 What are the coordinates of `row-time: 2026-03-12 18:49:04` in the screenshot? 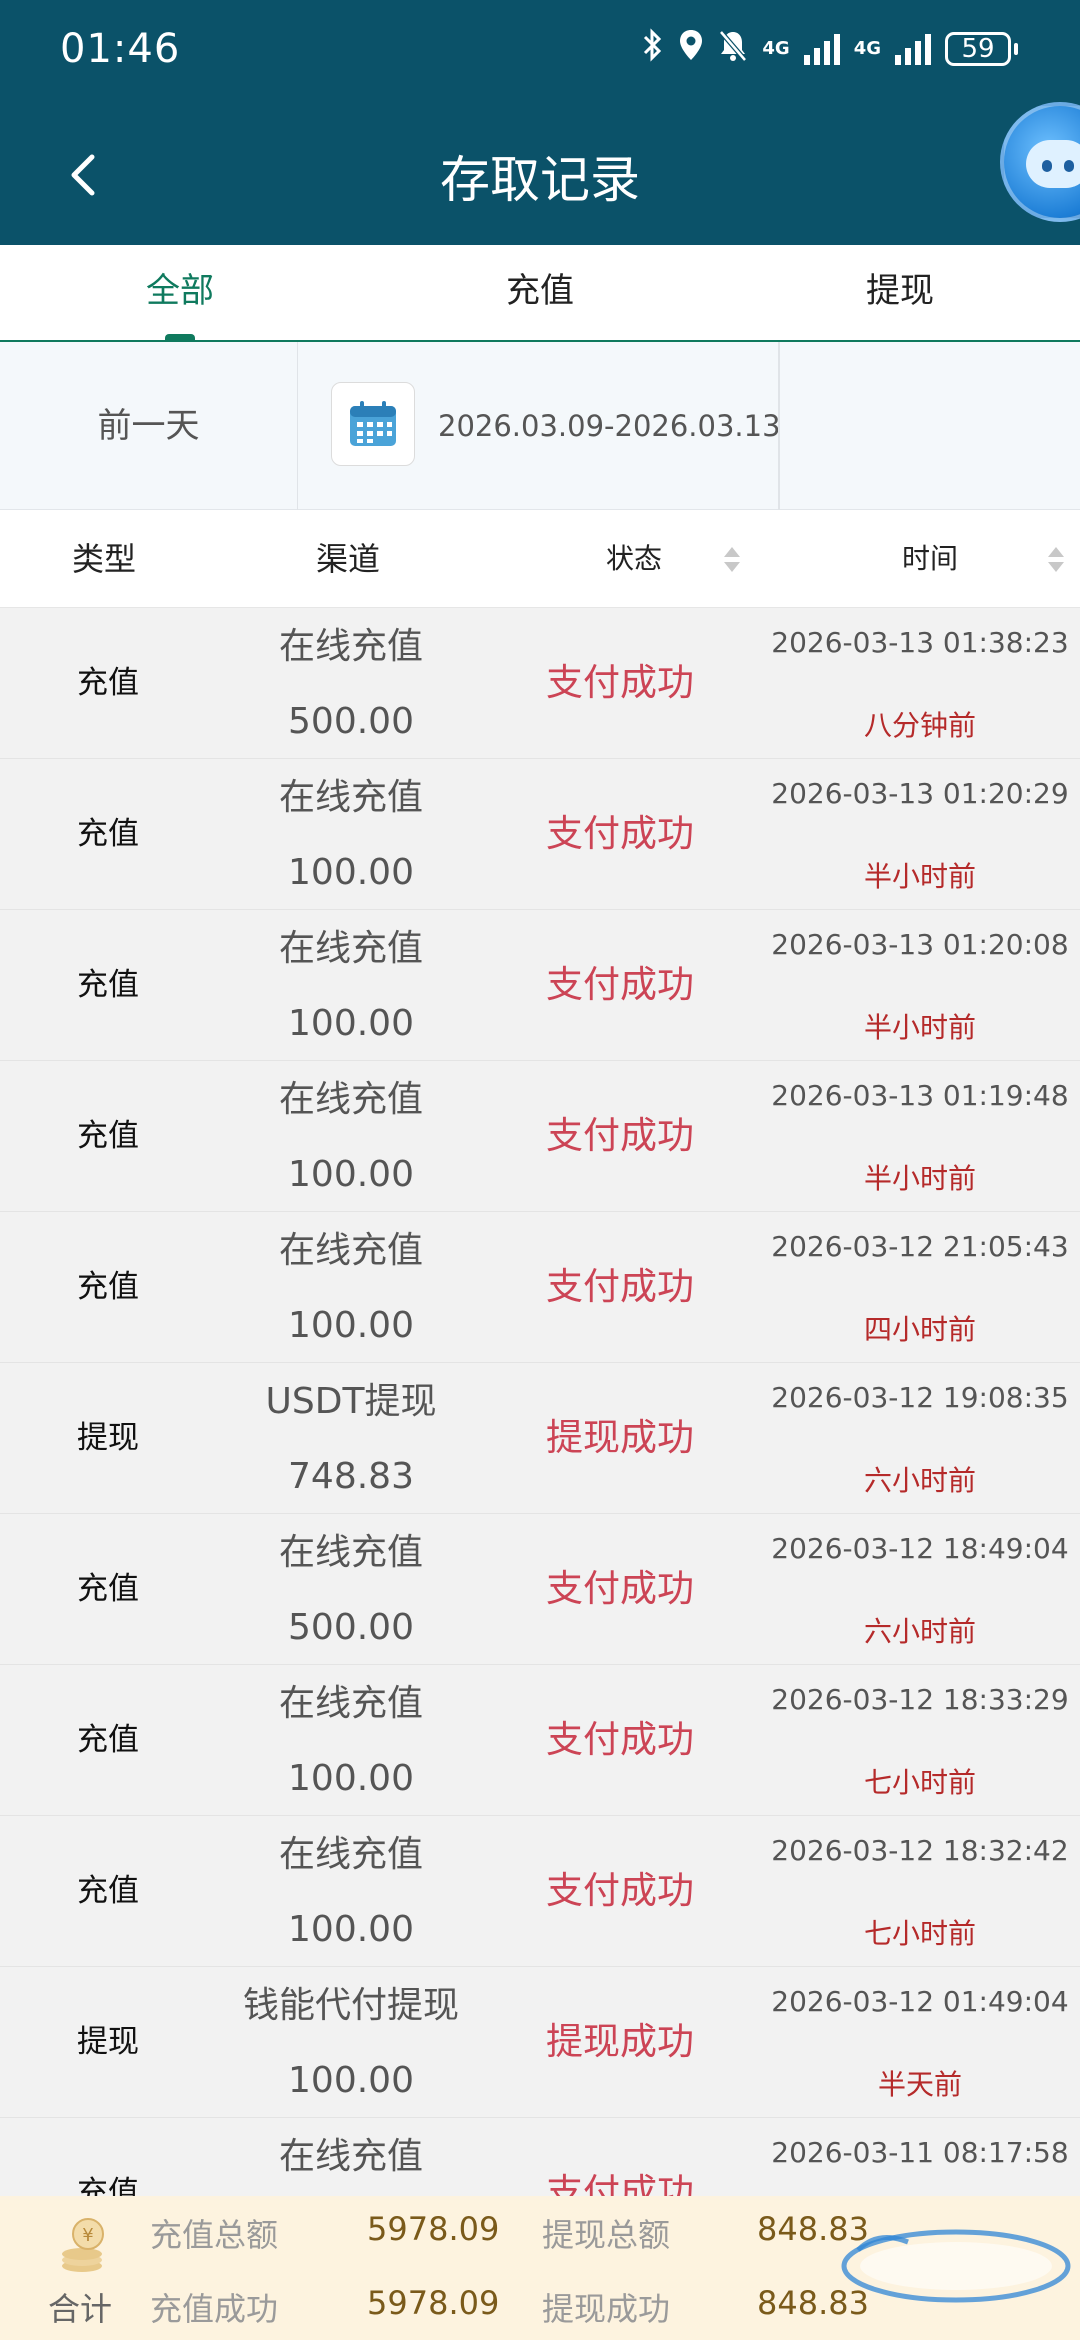 It's located at (920, 1548).